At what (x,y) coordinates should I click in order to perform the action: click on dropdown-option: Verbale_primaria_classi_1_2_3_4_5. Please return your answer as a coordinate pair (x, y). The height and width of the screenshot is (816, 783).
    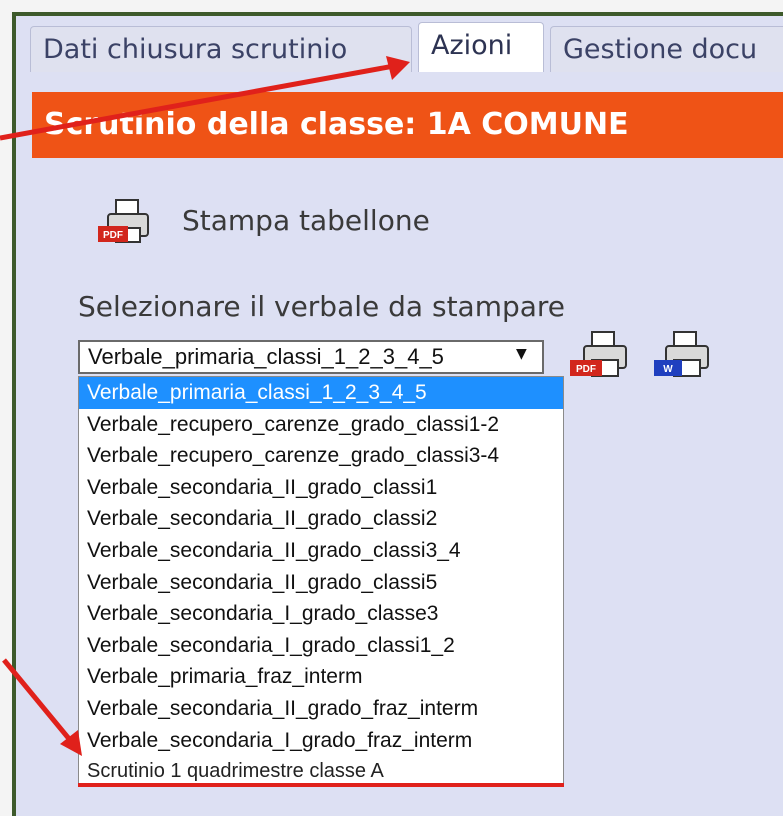
    Looking at the image, I should click on (321, 393).